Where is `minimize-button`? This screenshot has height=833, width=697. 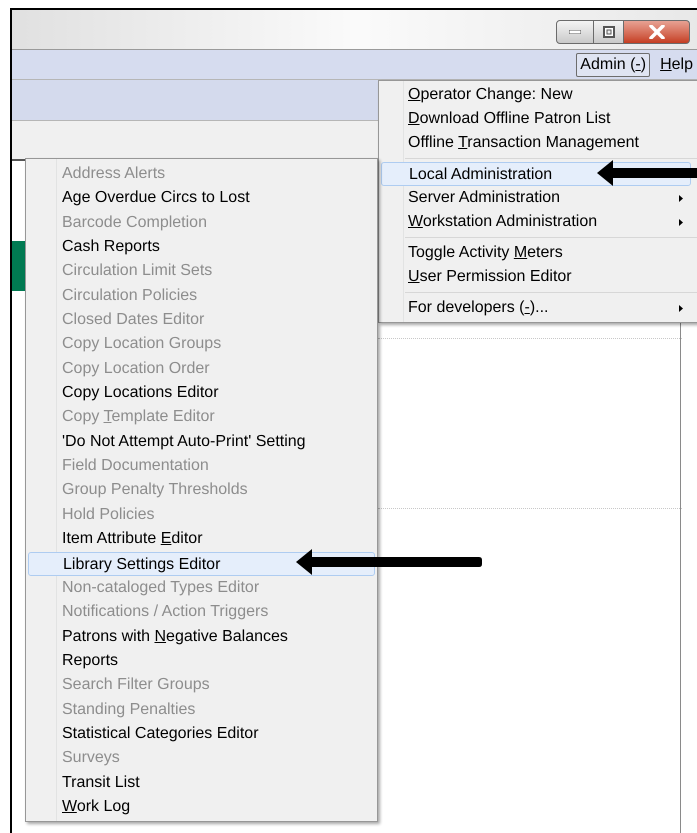 minimize-button is located at coordinates (575, 32).